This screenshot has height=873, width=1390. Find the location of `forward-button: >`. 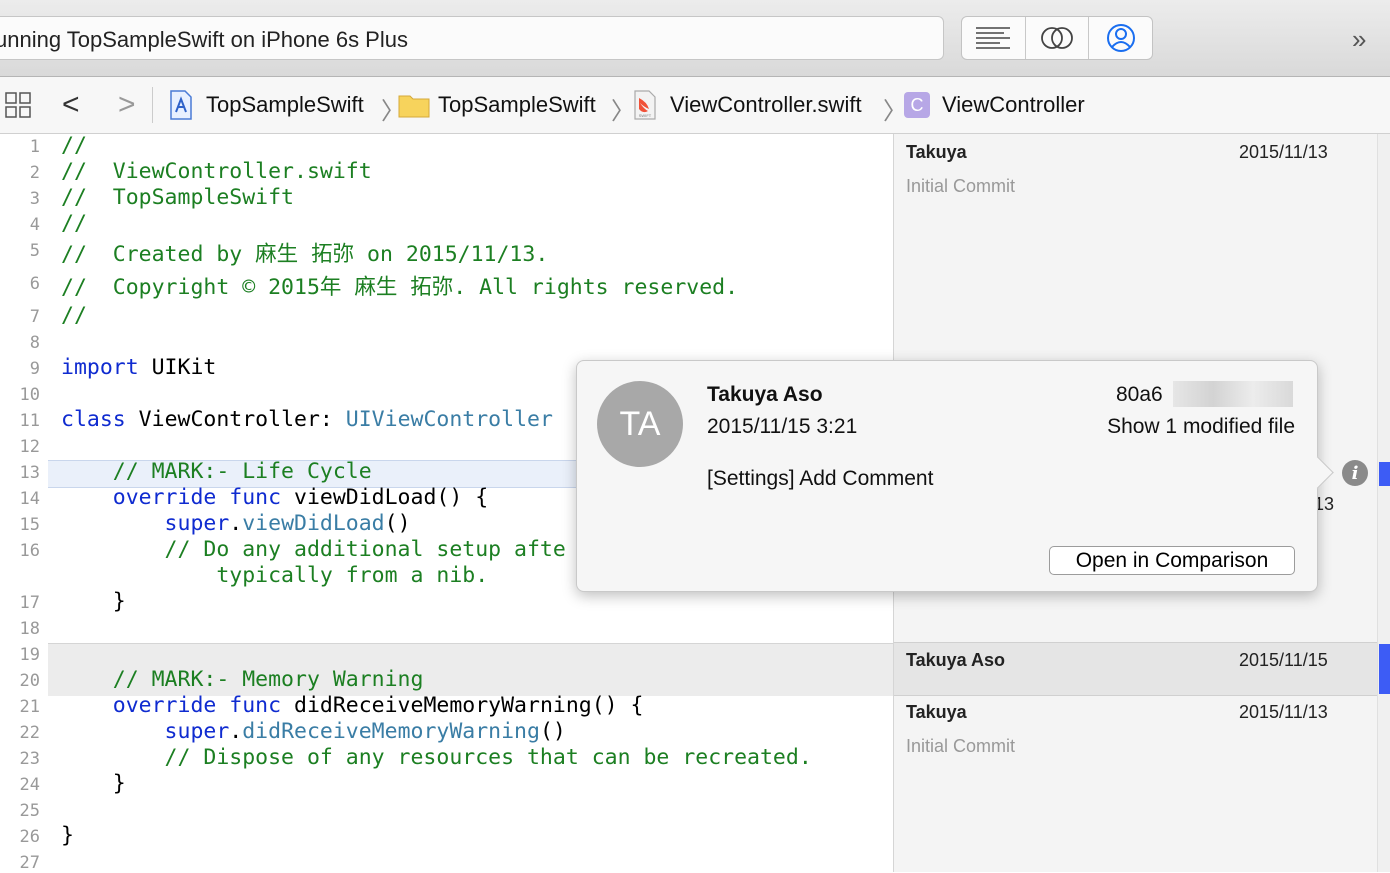

forward-button: > is located at coordinates (127, 105).